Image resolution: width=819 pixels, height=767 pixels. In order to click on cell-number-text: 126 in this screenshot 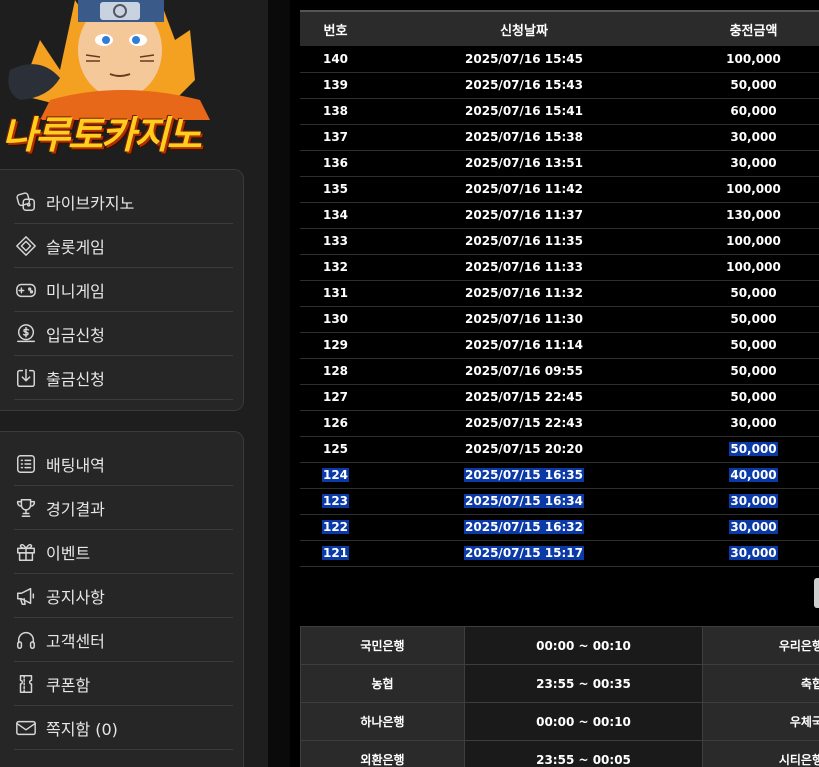, I will do `click(335, 423)`.